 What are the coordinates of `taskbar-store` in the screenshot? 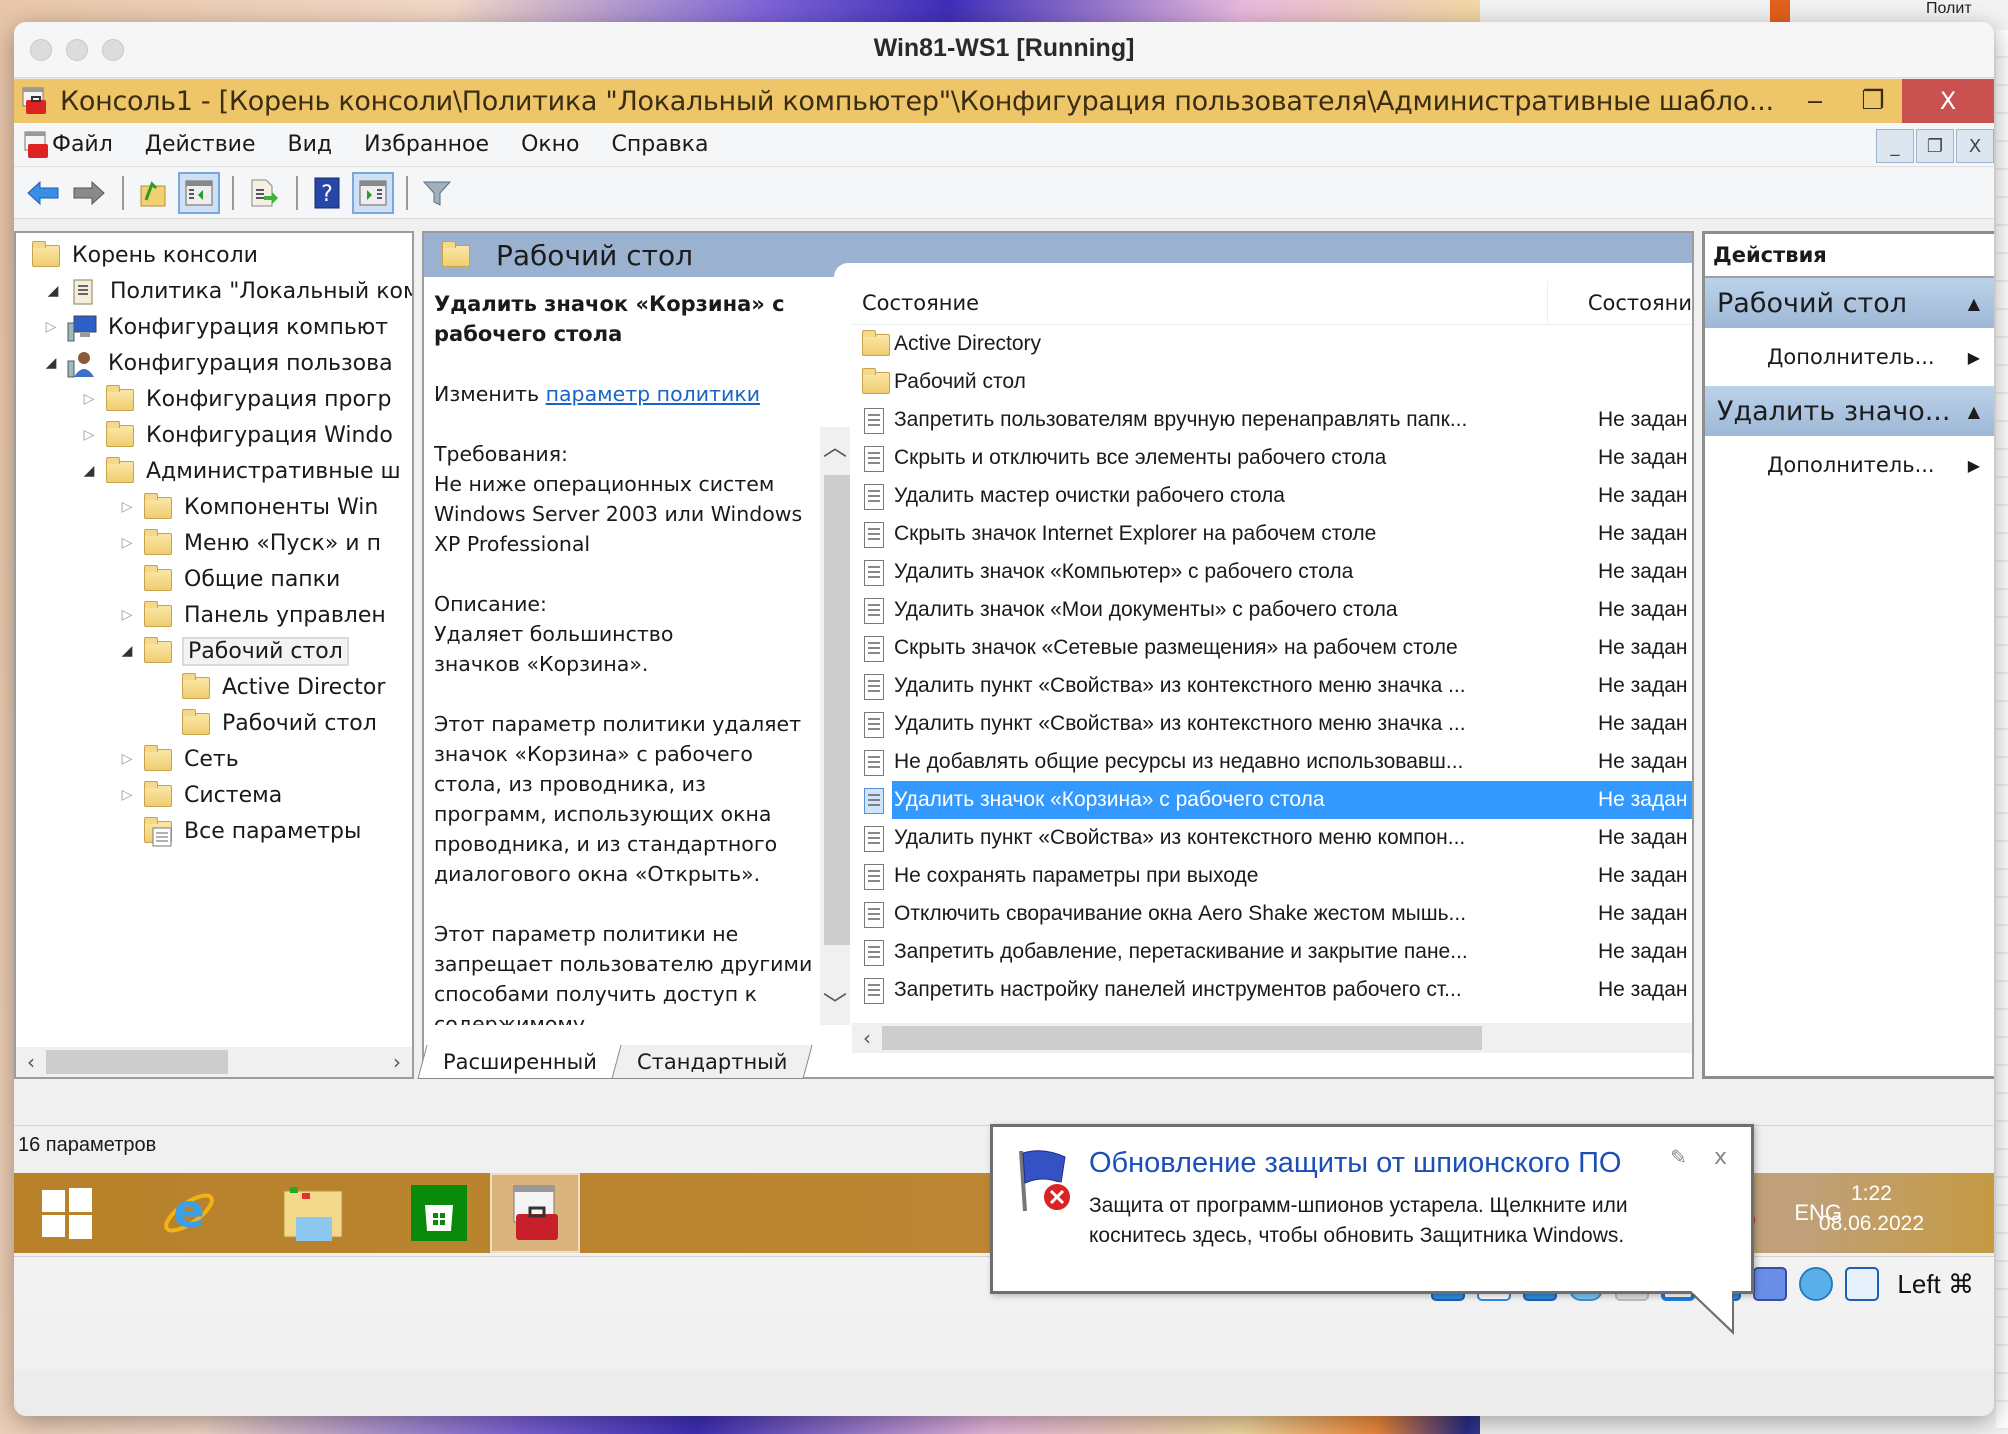 It's located at (439, 1213).